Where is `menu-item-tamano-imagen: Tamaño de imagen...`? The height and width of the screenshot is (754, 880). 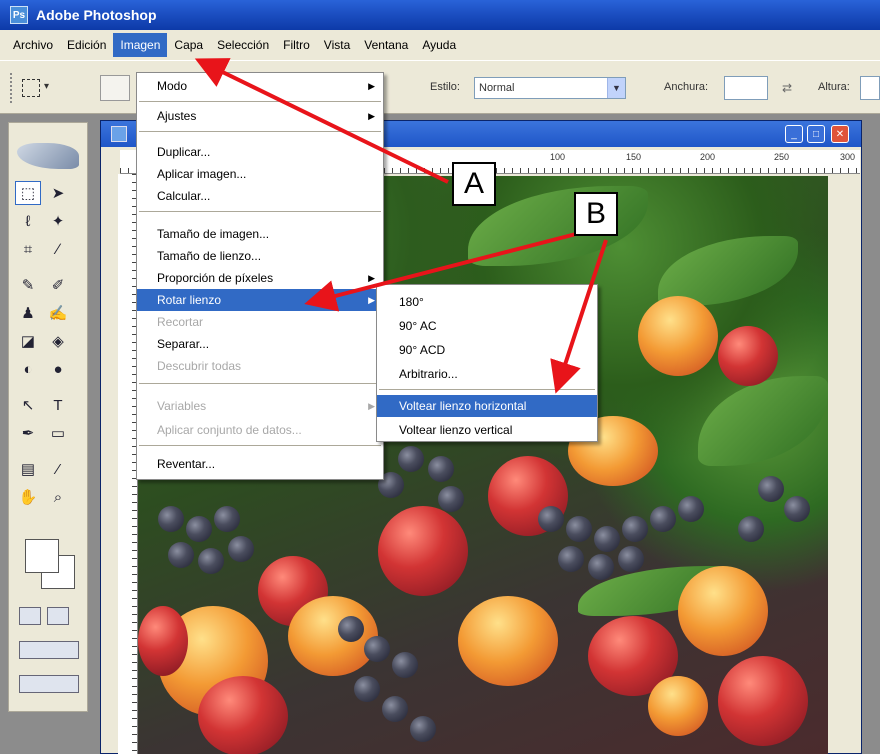
menu-item-tamano-imagen: Tamaño de imagen... is located at coordinates (260, 234).